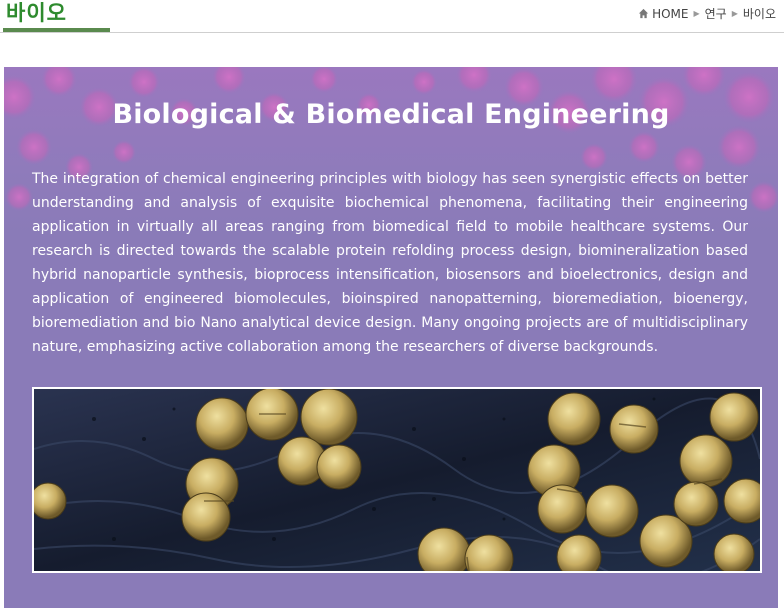 The width and height of the screenshot is (784, 612). I want to click on breadcrumb: HOME ▶ 연구 ▶ 바이오, so click(707, 13).